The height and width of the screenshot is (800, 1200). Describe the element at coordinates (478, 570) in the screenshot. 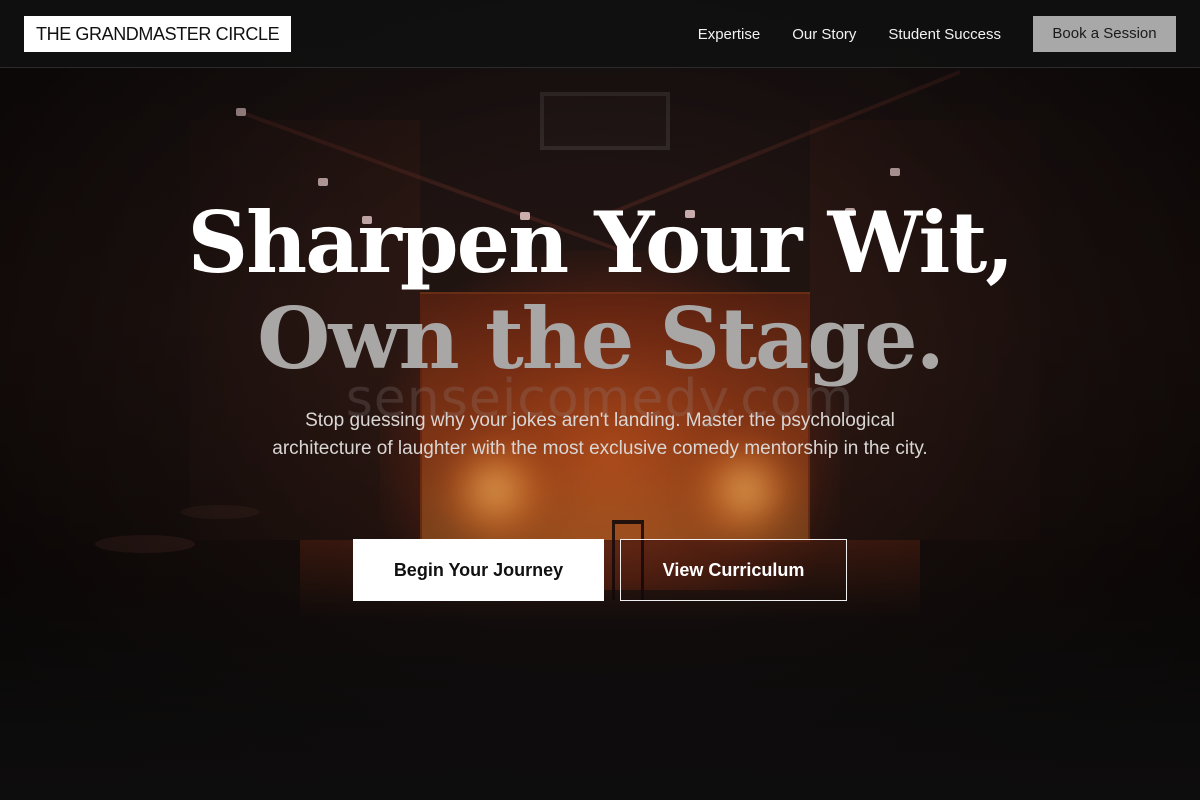

I see `begin-journey-button: Begin Your Journey` at that location.